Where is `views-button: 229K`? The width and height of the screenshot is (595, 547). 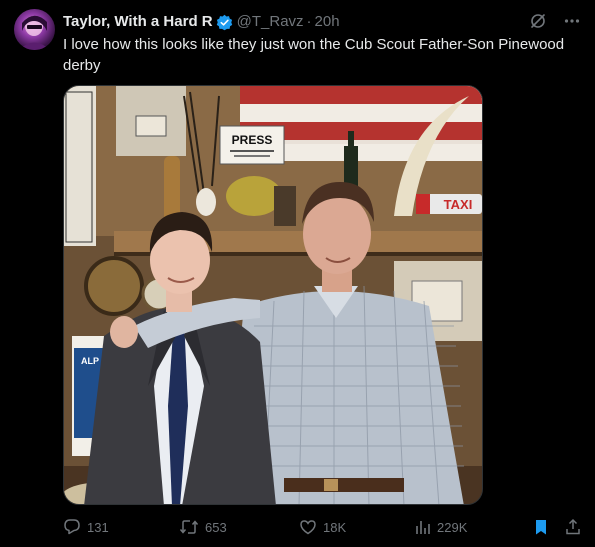 views-button: 229K is located at coordinates (441, 527).